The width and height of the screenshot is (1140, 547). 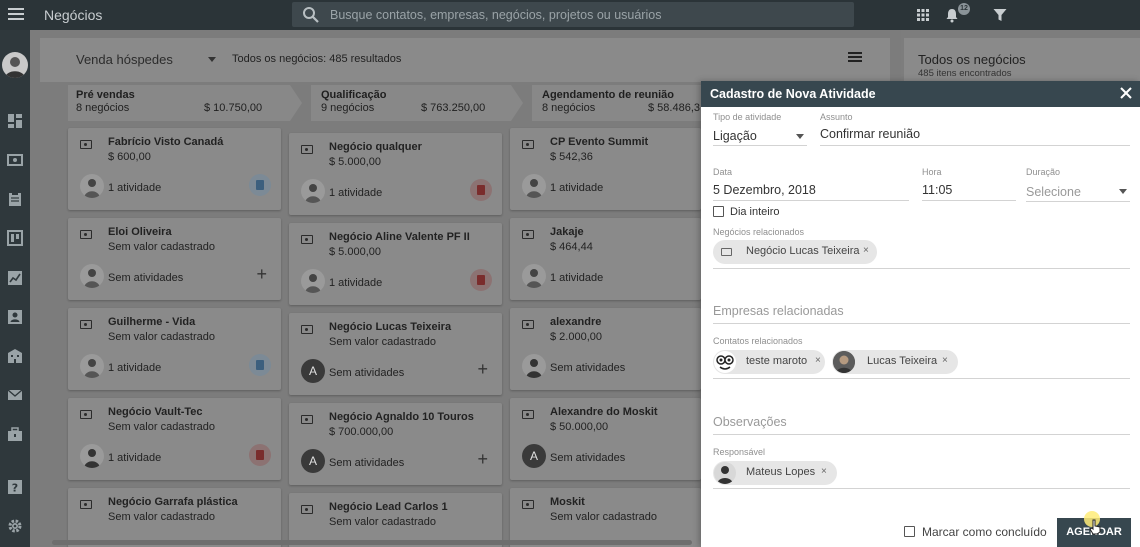 What do you see at coordinates (567, 232) in the screenshot?
I see `deal-title: Jakaje` at bounding box center [567, 232].